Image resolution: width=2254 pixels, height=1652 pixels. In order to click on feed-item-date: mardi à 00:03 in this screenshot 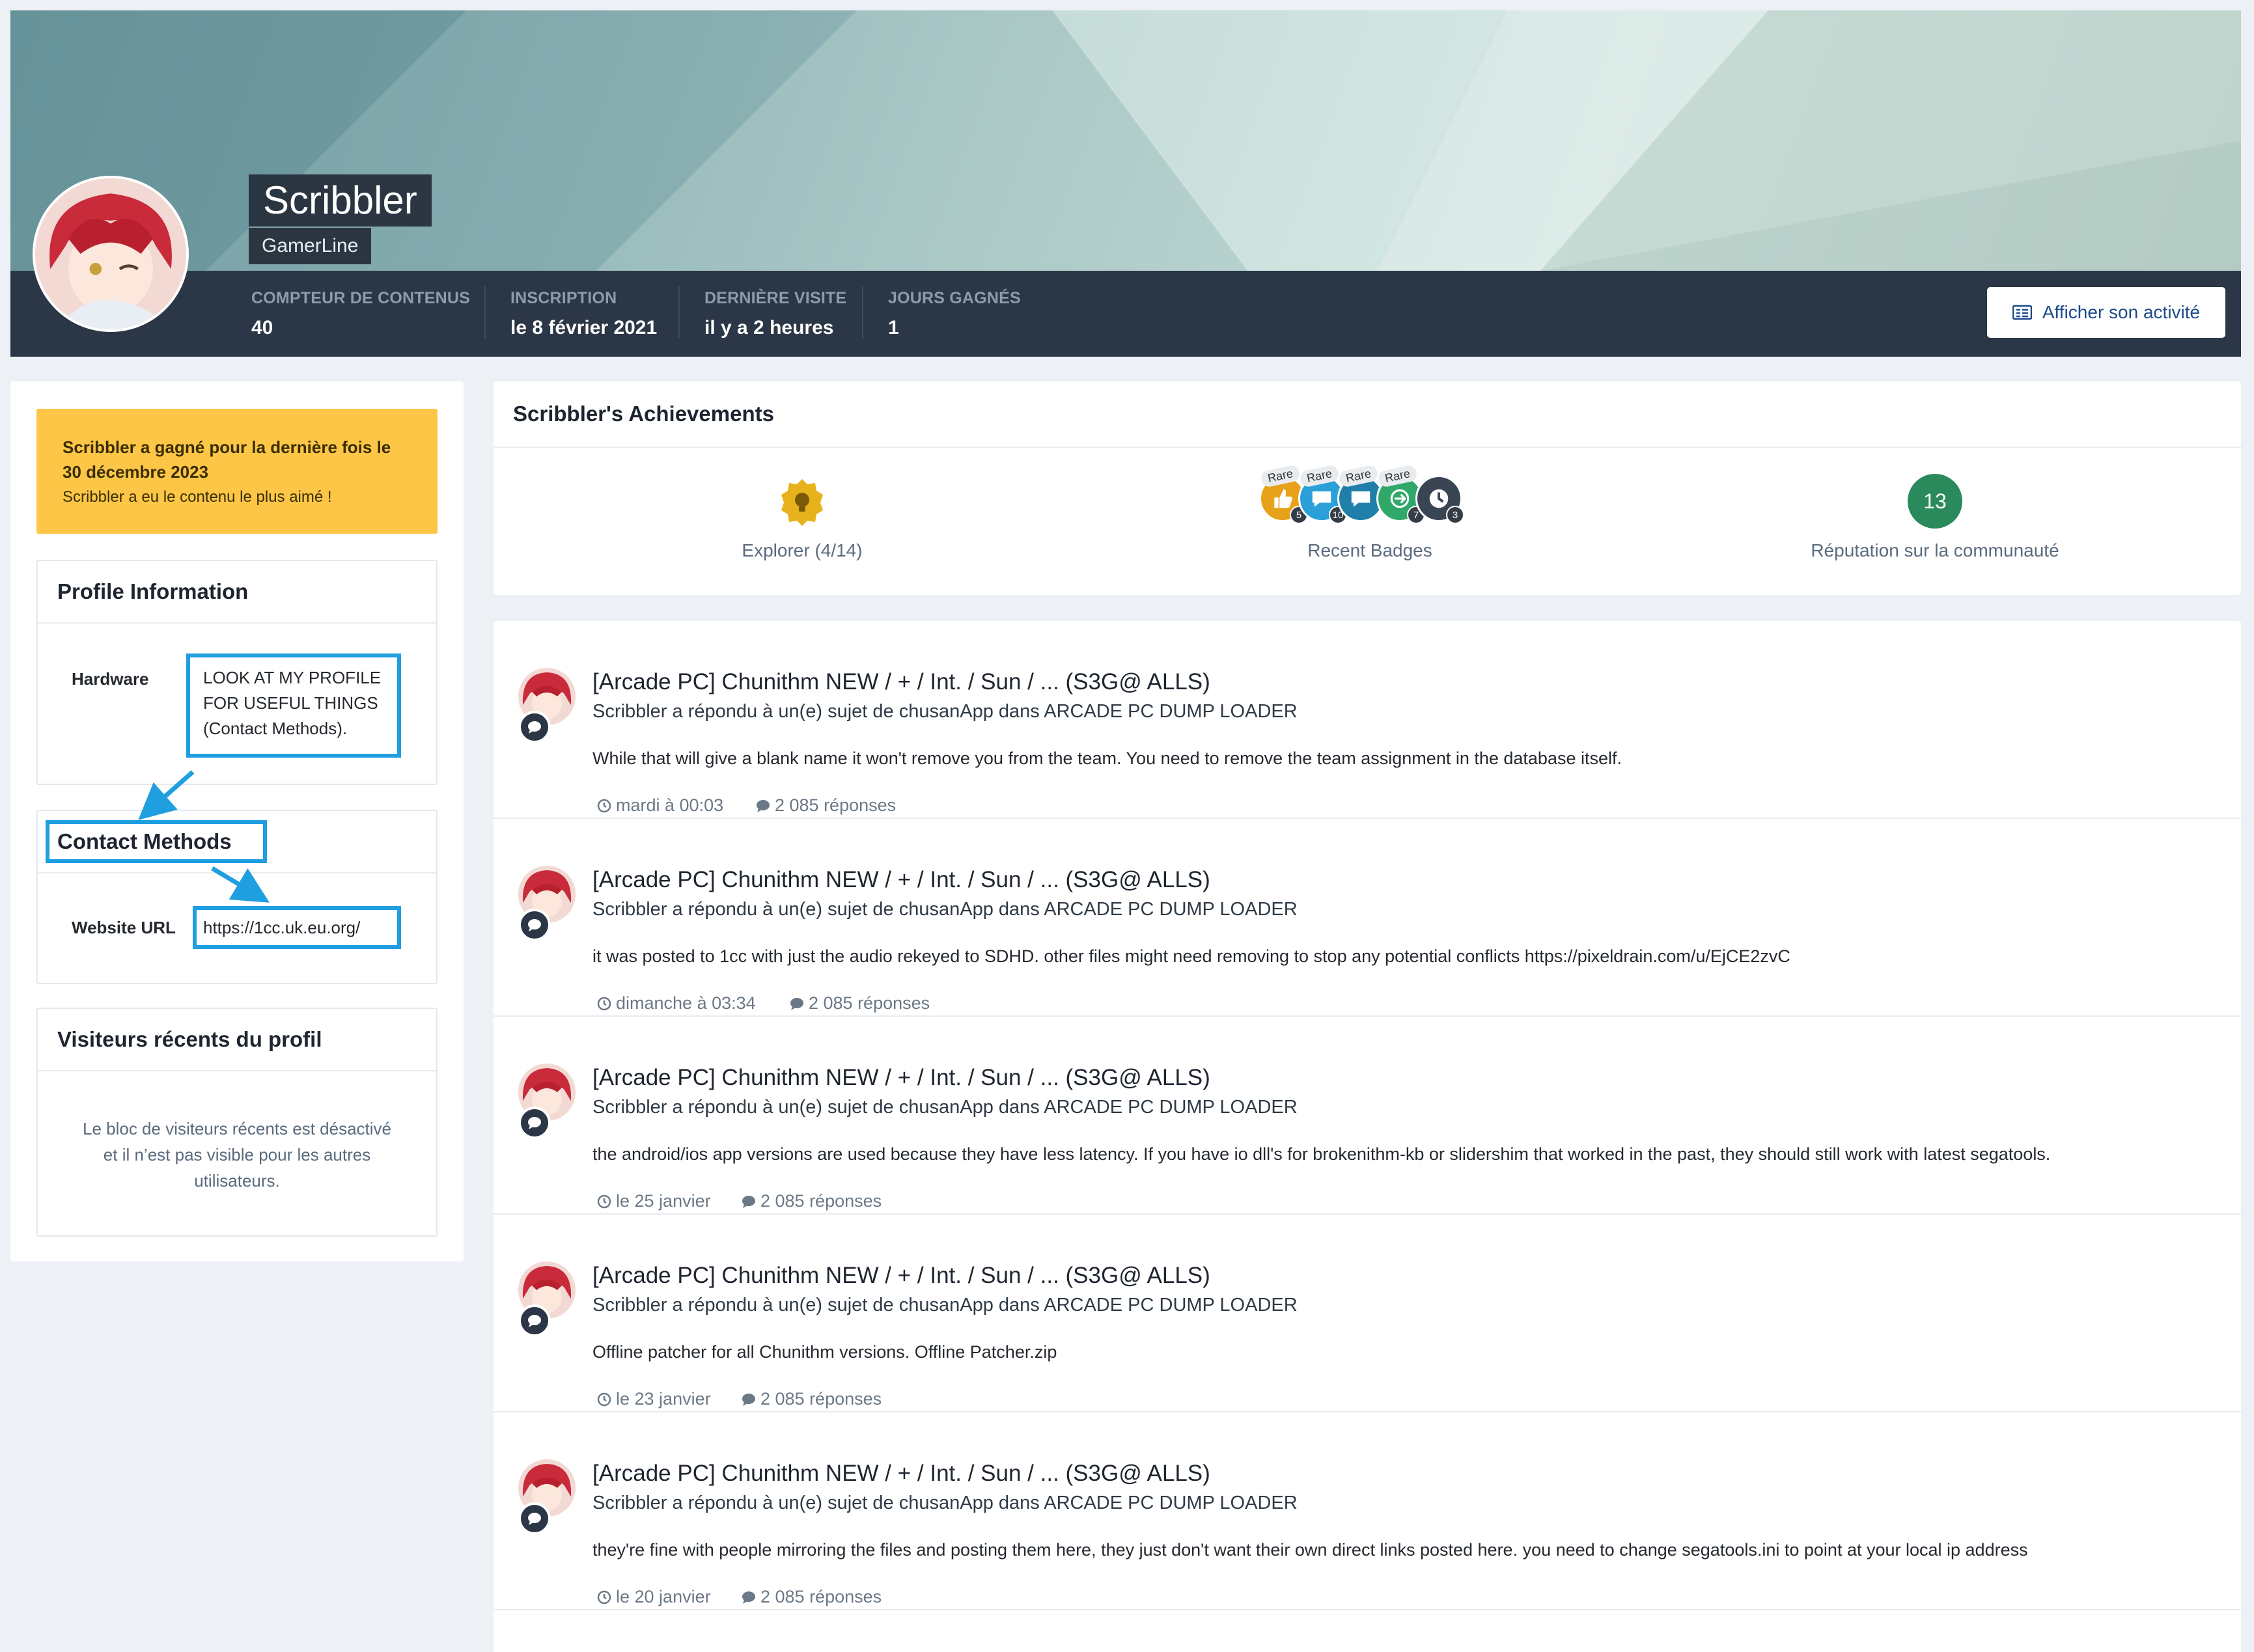, I will do `click(659, 806)`.